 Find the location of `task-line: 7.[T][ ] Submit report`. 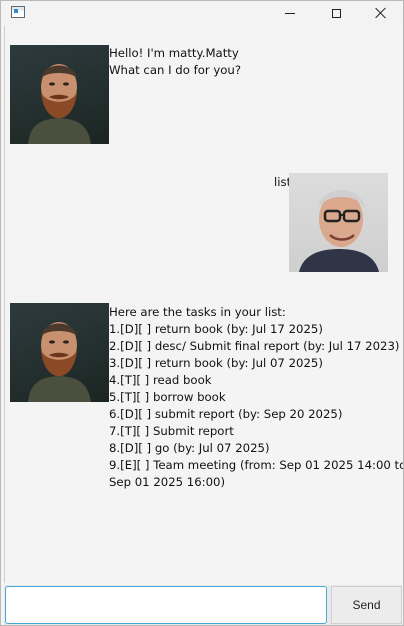

task-line: 7.[T][ ] Submit report is located at coordinates (171, 431).